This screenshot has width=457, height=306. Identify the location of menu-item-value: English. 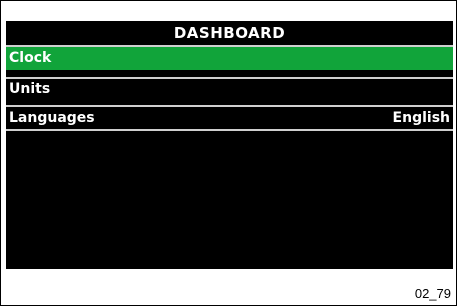
(421, 118).